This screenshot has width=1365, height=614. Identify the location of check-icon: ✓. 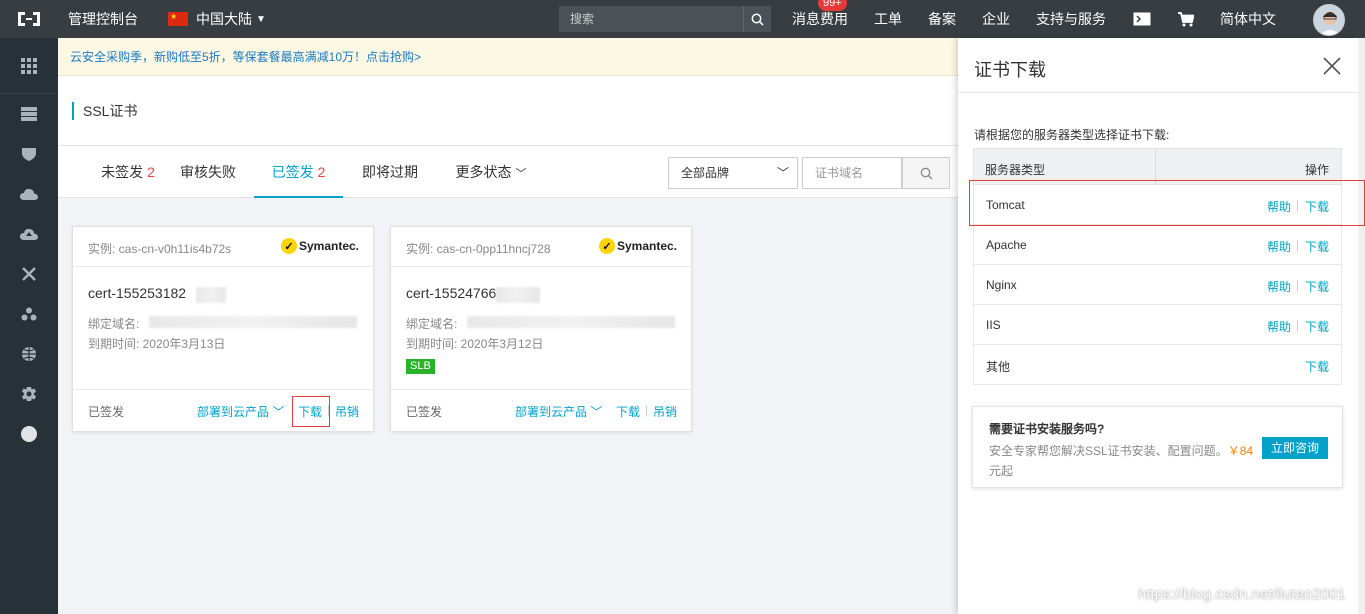
(606, 246).